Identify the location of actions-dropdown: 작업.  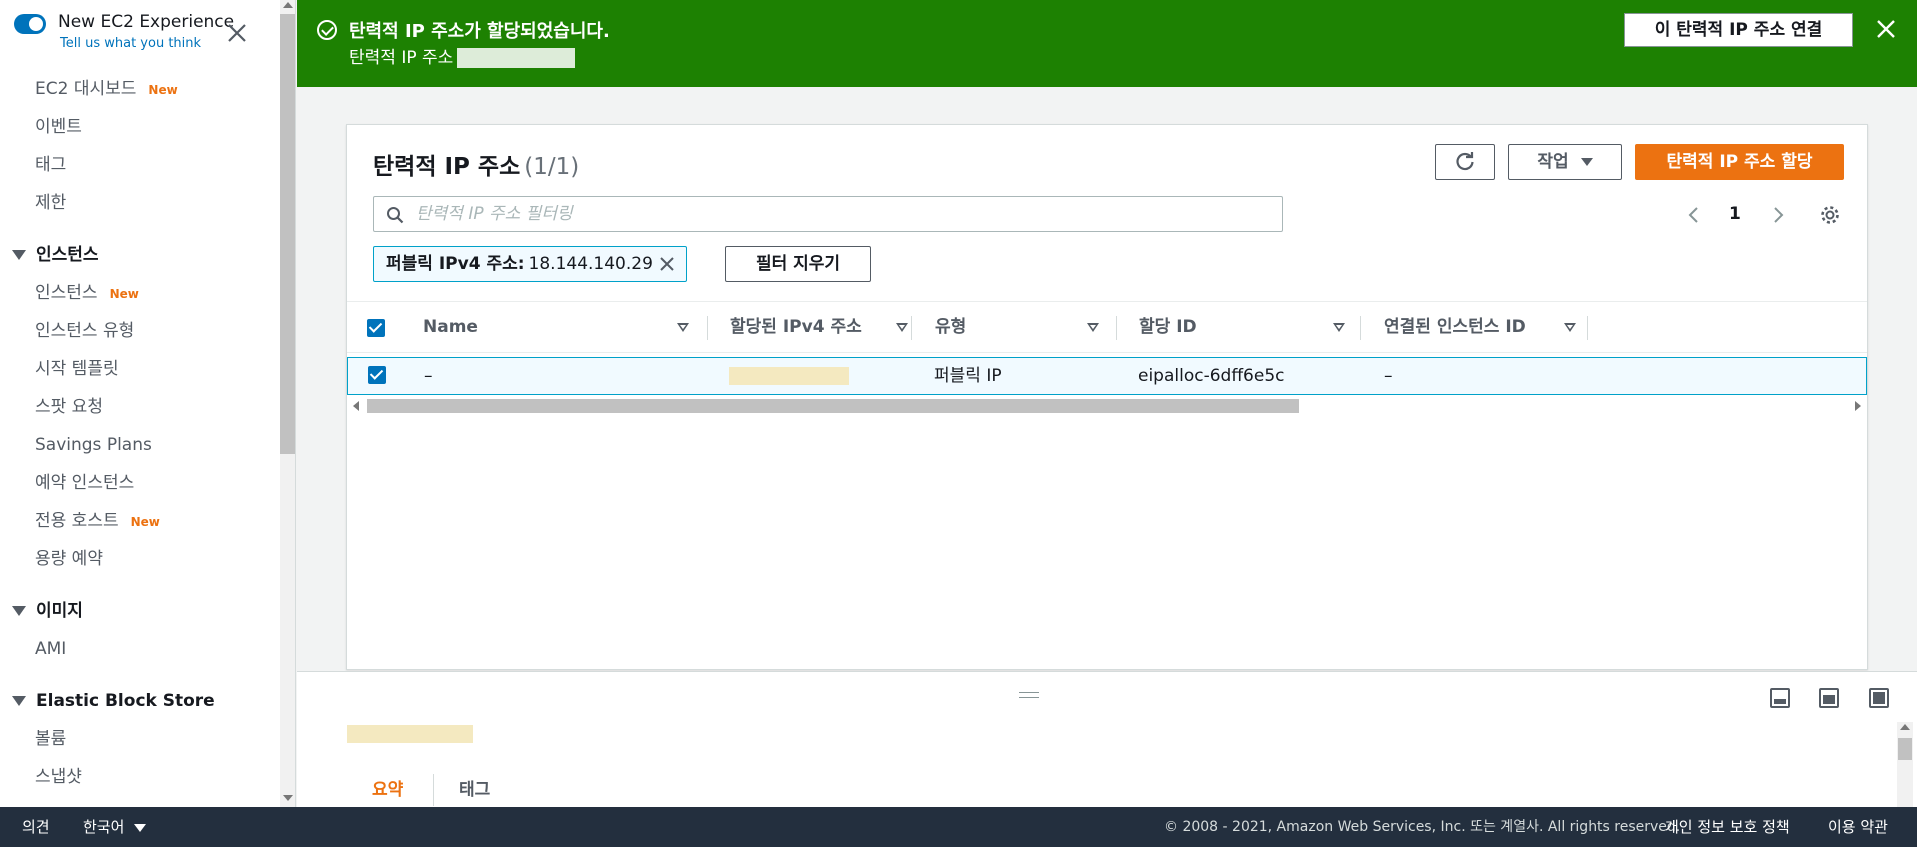
(1565, 162).